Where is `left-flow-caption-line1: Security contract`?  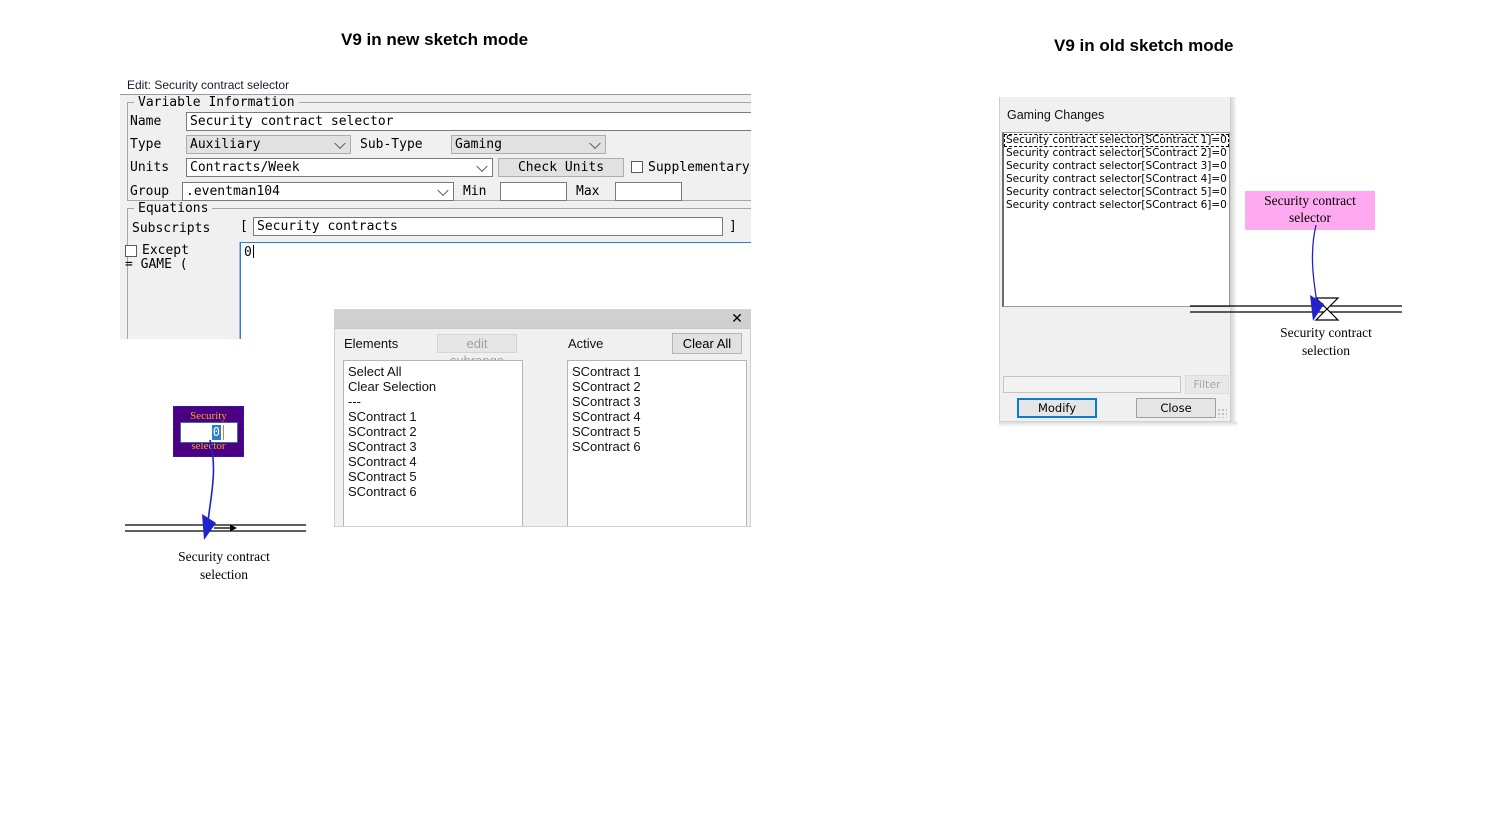
left-flow-caption-line1: Security contract is located at coordinates (224, 556).